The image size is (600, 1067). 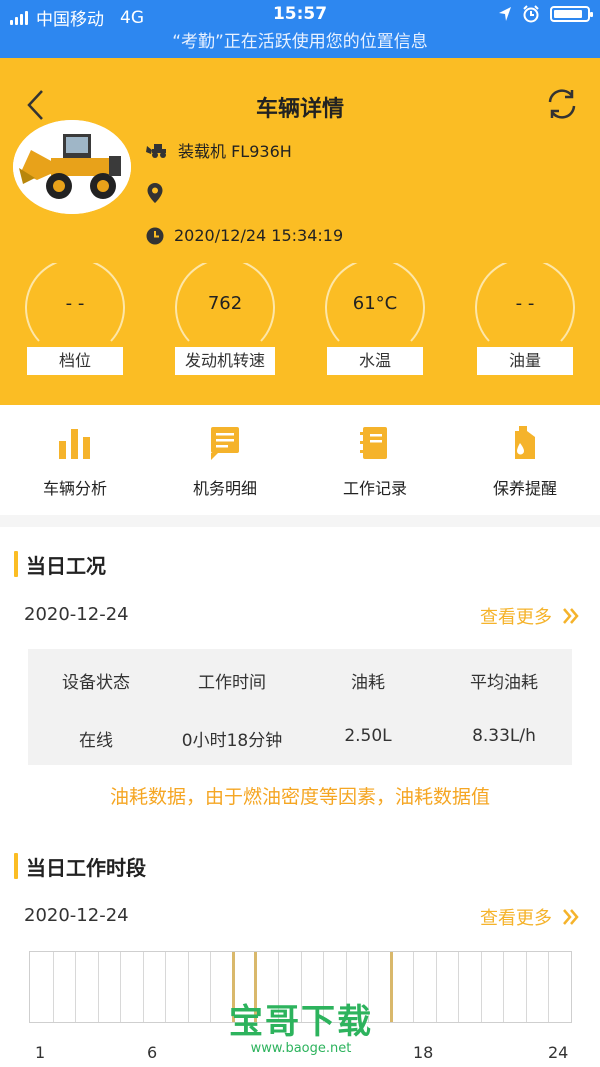 I want to click on work-periods-date-row: 2020-12-24 查看更多, so click(x=300, y=916).